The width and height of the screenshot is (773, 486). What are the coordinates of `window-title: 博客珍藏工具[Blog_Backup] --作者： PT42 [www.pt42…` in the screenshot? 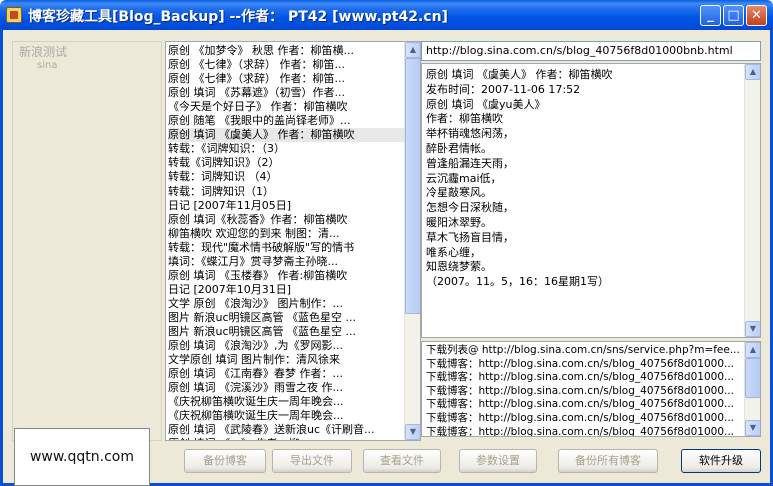 It's located at (238, 17).